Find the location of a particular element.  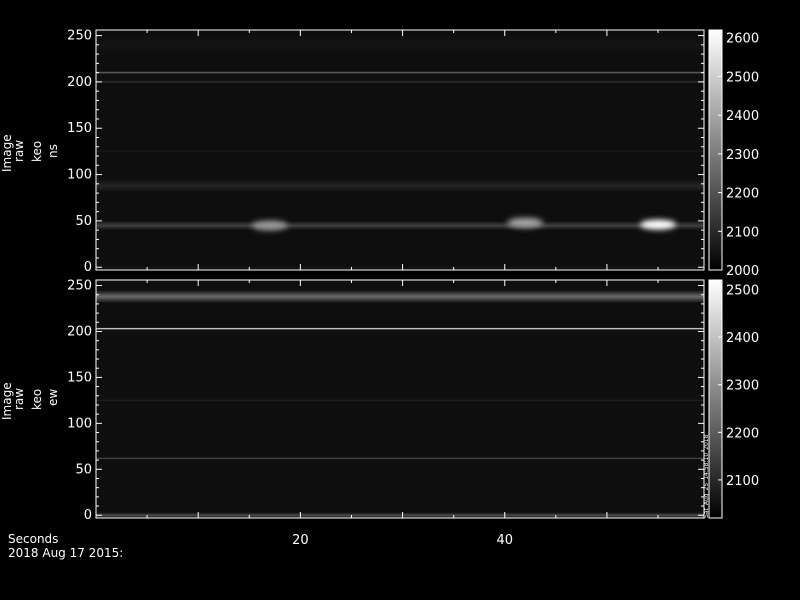

x-axis-date-label: 2018 Aug 17 2015: is located at coordinates (66, 553).